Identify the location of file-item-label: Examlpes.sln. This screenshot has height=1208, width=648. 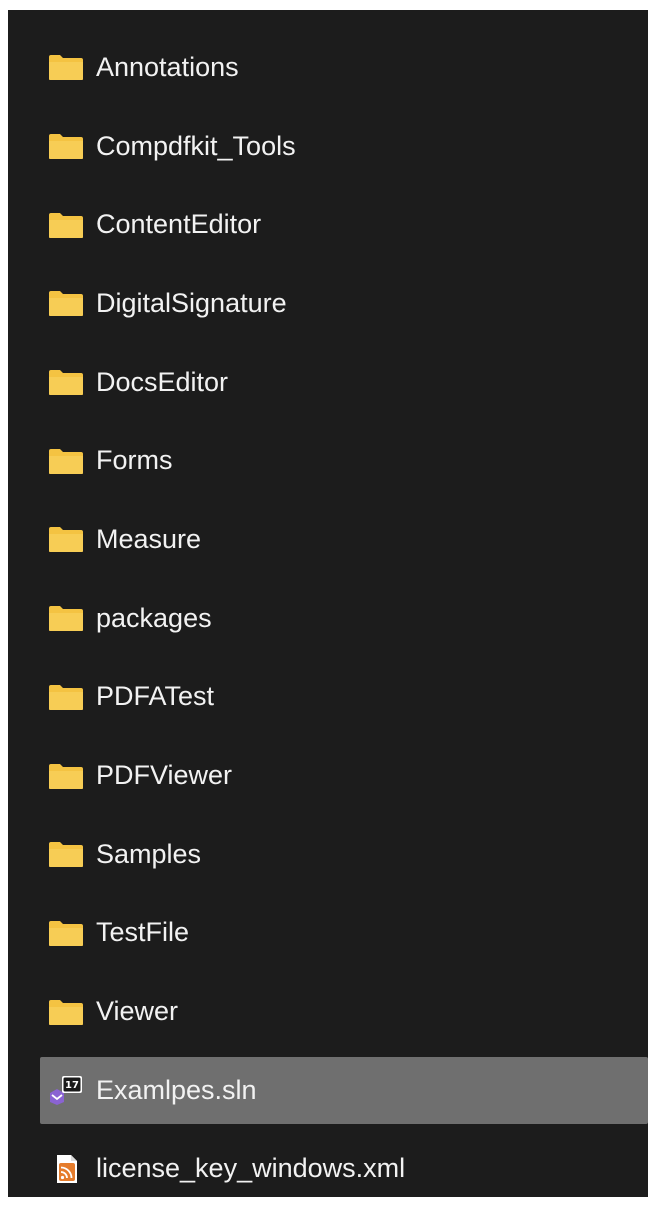
(176, 1089).